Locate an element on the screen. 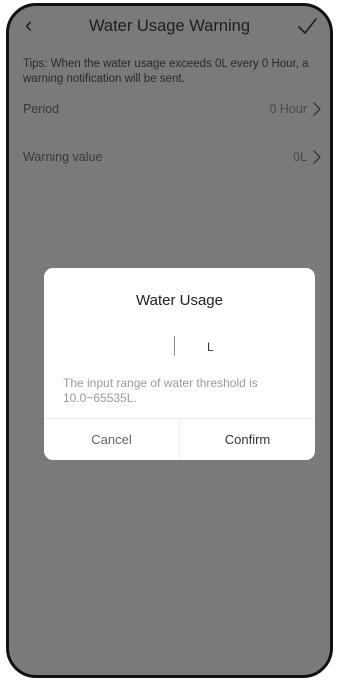 This screenshot has width=337, height=680. warning-value-label: Warning value is located at coordinates (63, 157).